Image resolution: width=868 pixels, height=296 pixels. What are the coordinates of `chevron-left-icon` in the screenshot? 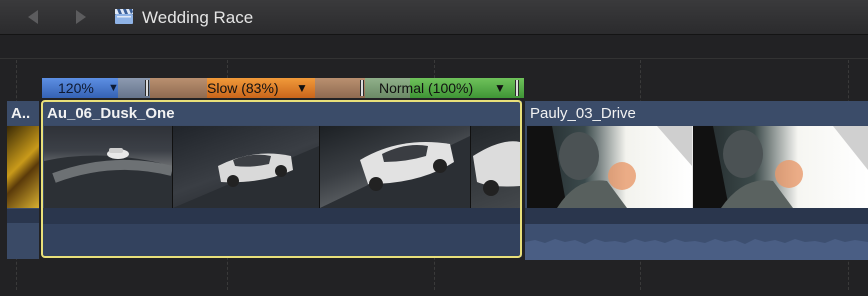 It's located at (34, 17).